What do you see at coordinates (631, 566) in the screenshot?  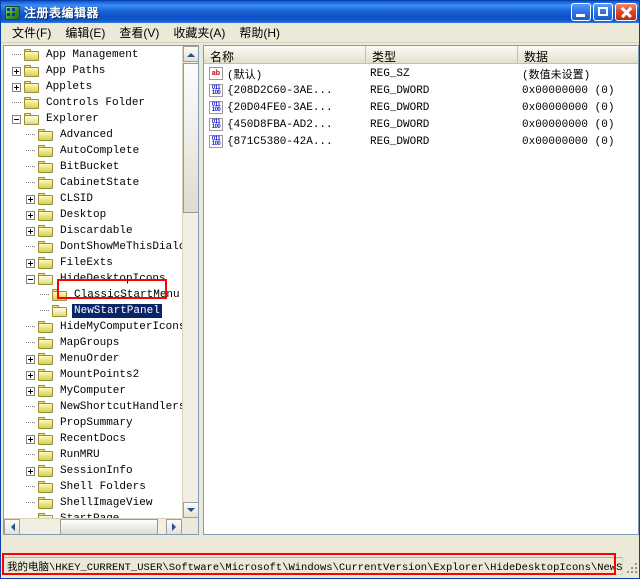 I see `resize-grip-icon` at bounding box center [631, 566].